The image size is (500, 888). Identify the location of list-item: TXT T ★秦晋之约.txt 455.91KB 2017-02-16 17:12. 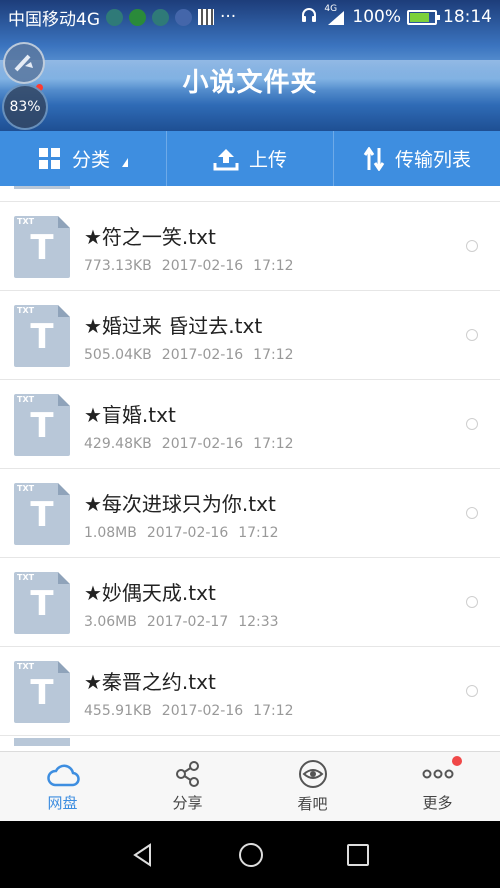
(250, 691).